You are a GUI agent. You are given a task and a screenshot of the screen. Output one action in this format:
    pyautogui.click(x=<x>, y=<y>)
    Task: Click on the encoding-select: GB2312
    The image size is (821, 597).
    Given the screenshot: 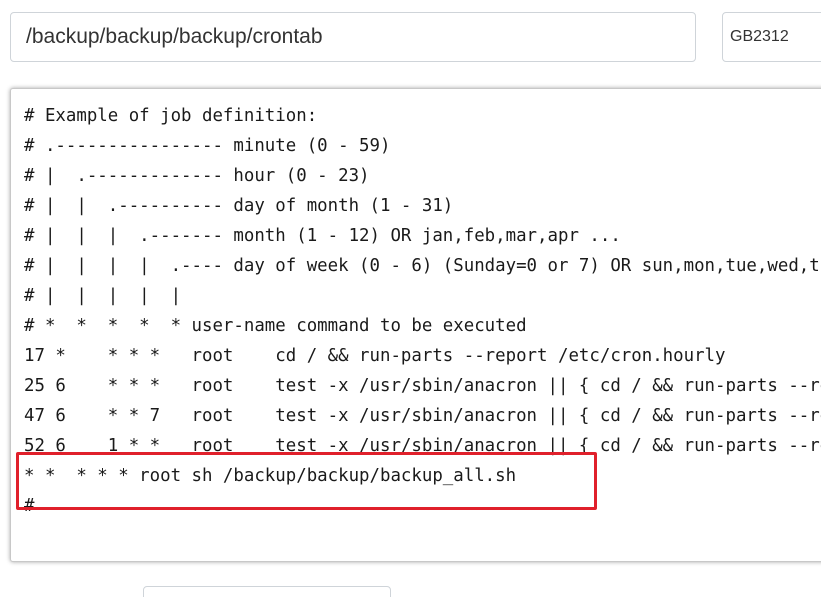 What is the action you would take?
    pyautogui.click(x=771, y=37)
    